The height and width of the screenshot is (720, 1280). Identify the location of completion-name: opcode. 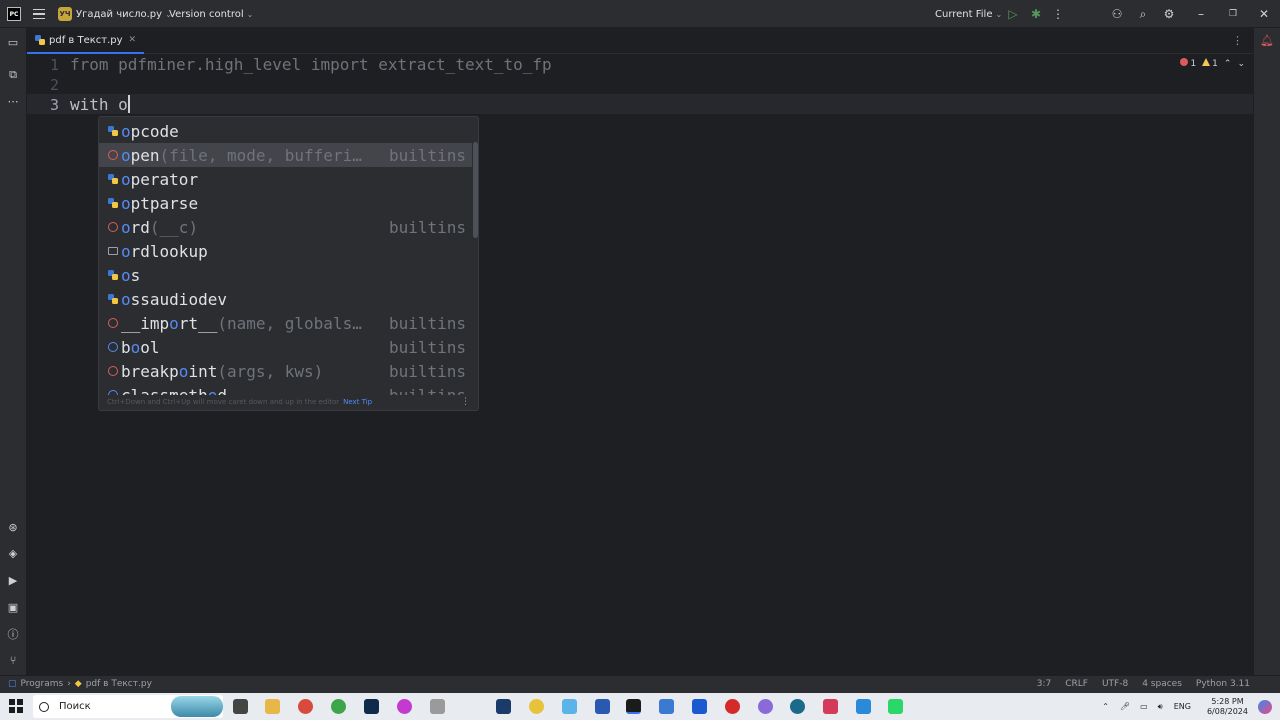
(150, 131).